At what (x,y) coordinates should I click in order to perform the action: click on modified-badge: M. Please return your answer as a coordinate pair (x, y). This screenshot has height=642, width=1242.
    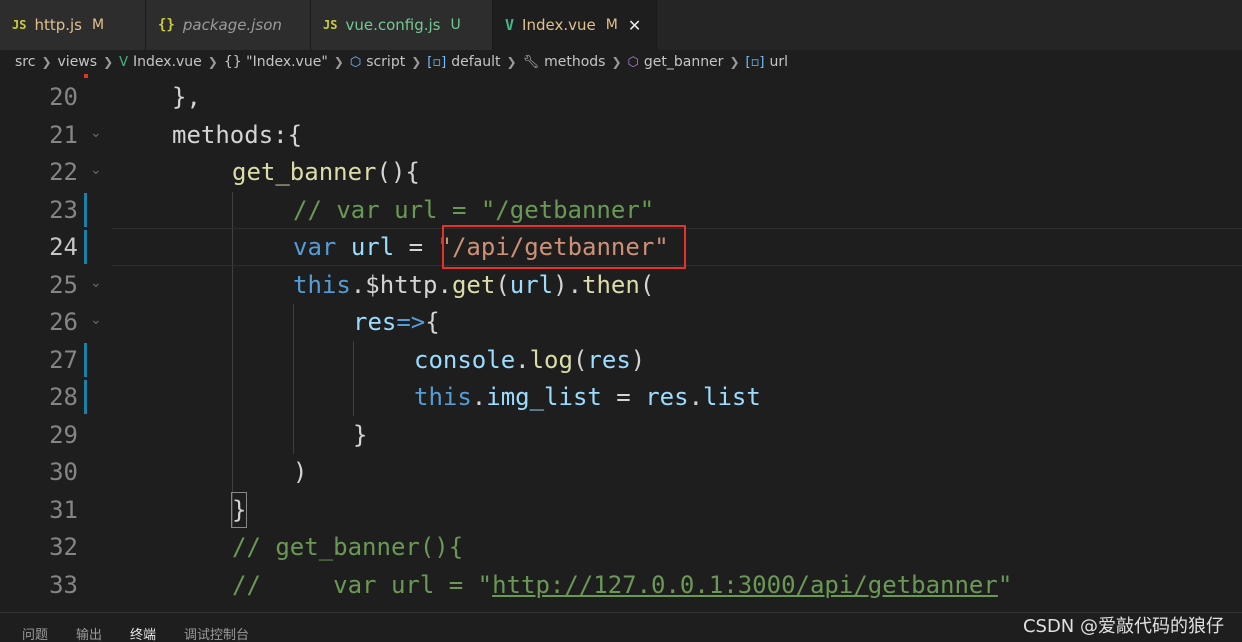
    Looking at the image, I should click on (611, 25).